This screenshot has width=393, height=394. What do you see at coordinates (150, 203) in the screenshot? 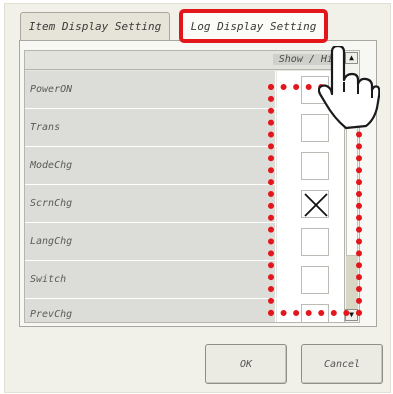
I see `row-label-scrnchg: ScrnChg` at bounding box center [150, 203].